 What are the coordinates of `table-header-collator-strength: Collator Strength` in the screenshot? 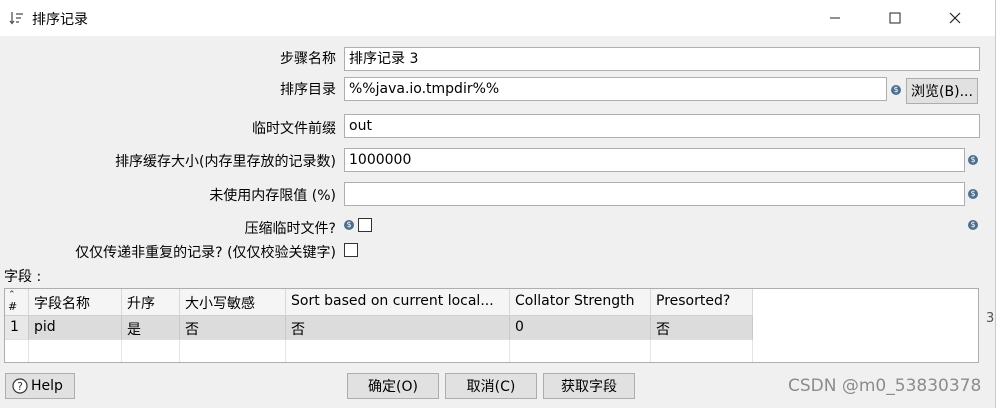 It's located at (580, 302).